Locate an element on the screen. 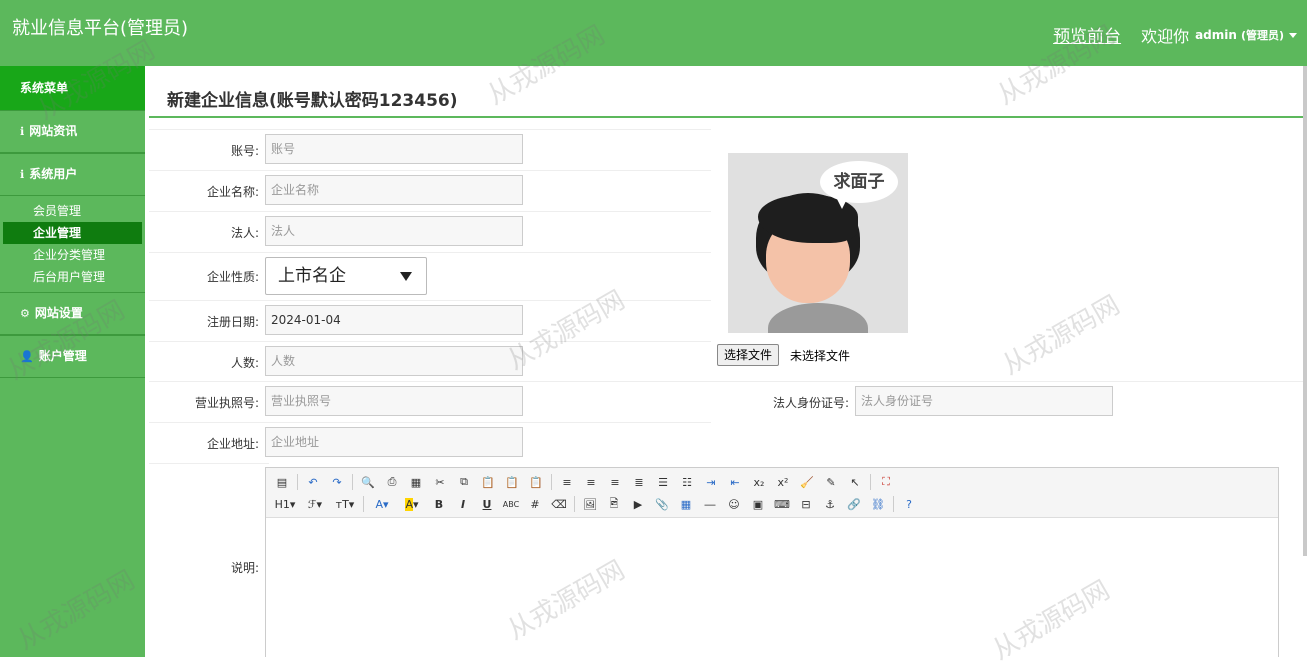  headcount-input is located at coordinates (394, 361).